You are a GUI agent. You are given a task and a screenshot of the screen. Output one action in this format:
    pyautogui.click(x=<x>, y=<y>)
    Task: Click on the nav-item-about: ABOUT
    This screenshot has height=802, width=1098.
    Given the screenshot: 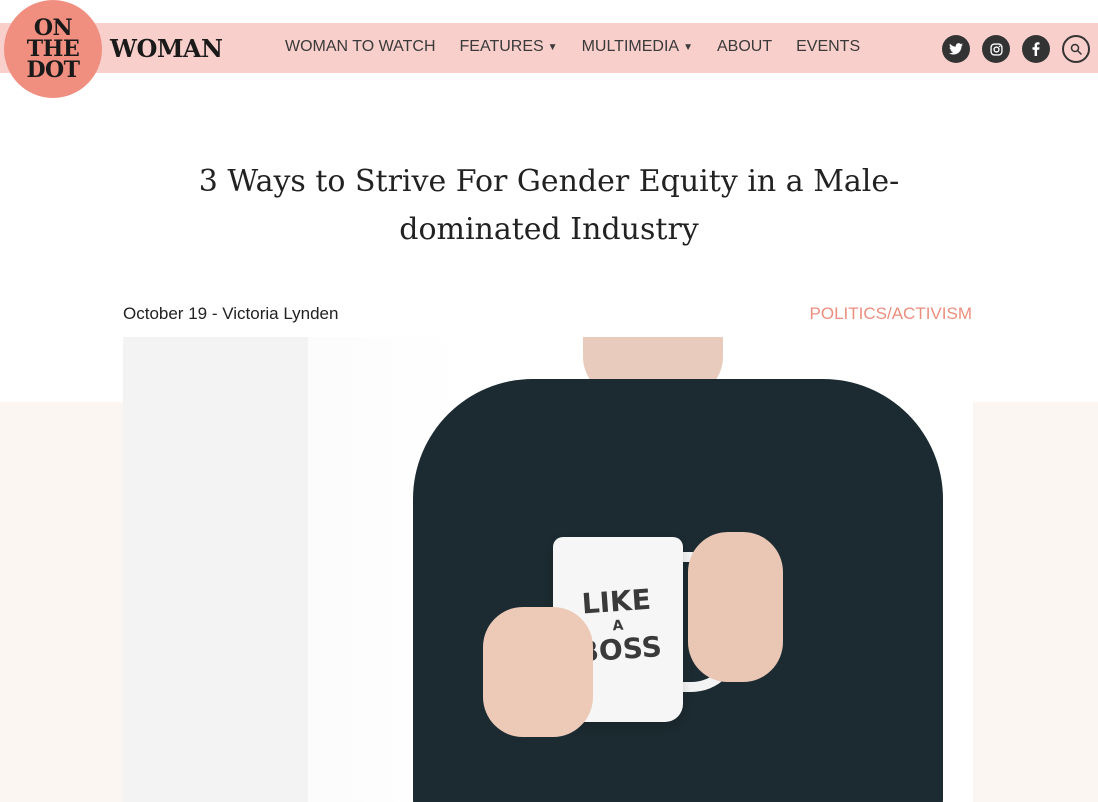 What is the action you would take?
    pyautogui.click(x=744, y=47)
    